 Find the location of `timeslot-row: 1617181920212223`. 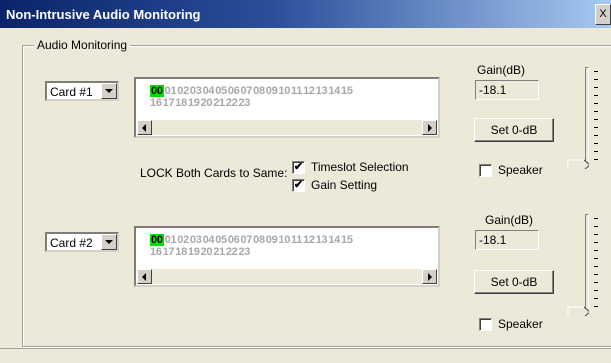

timeslot-row: 1617181920212223 is located at coordinates (295, 103).